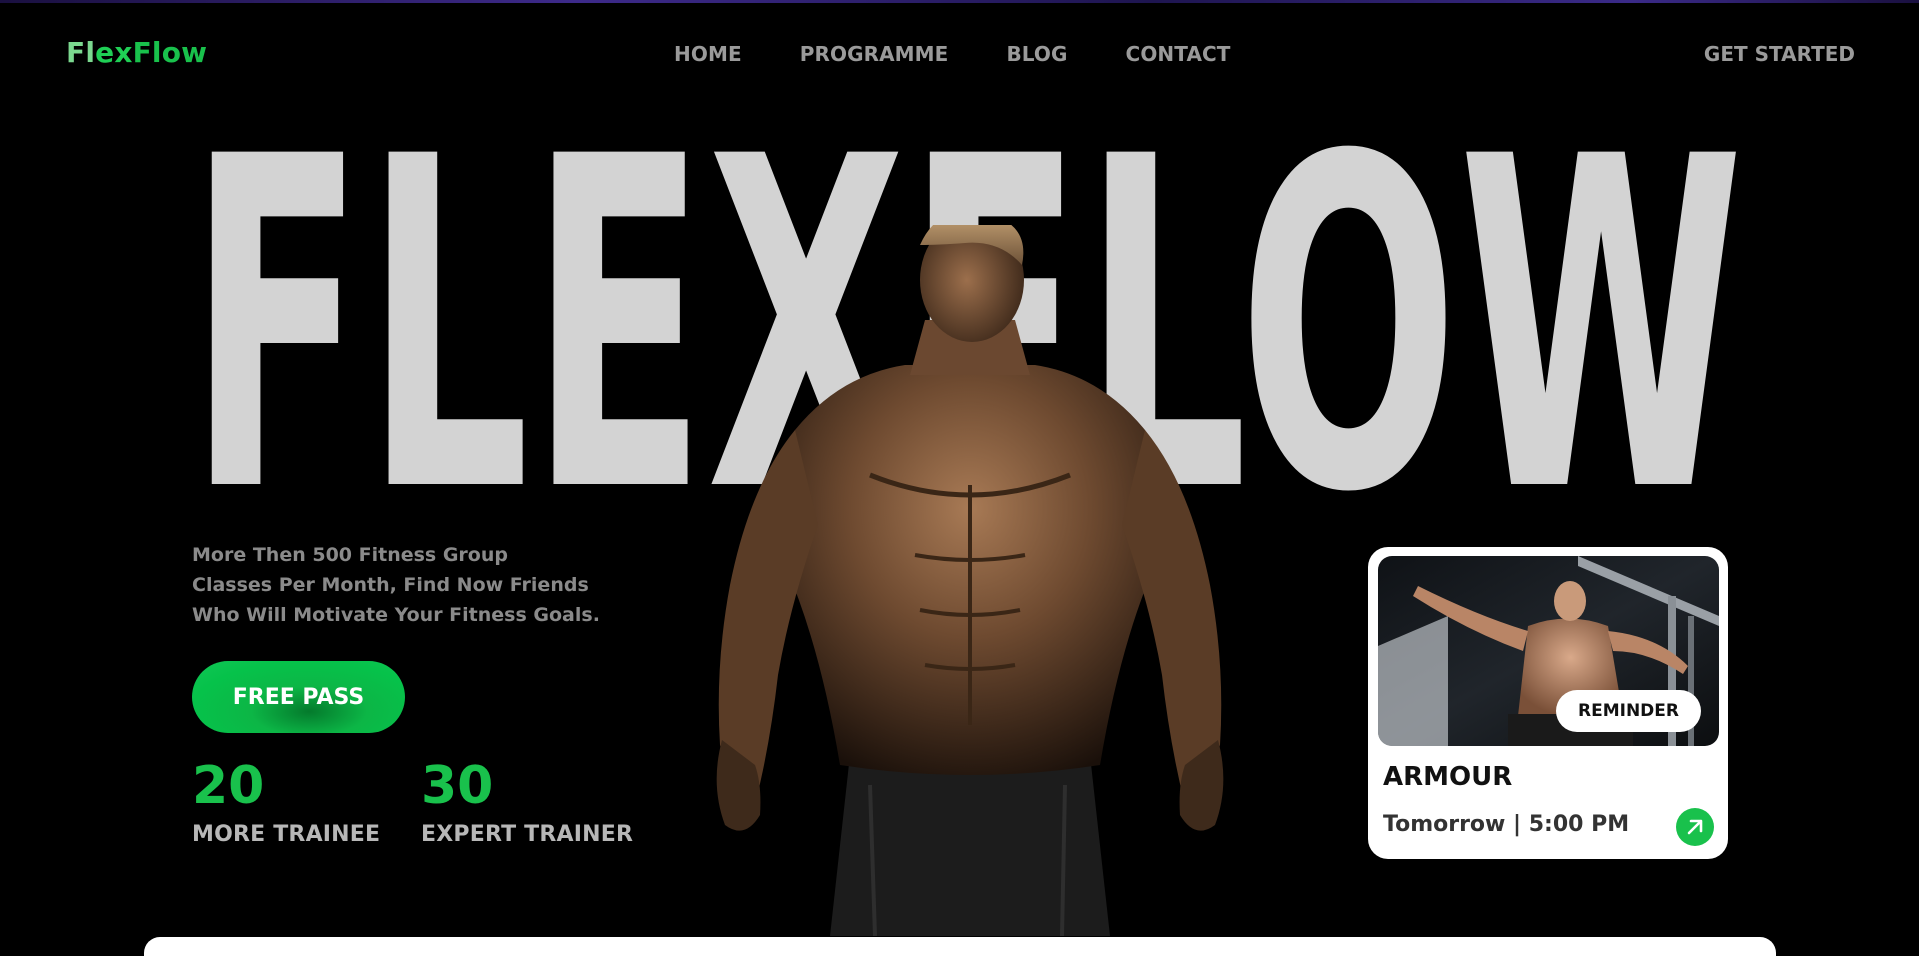 This screenshot has width=1919, height=956. Describe the element at coordinates (81, 52) in the screenshot. I see `logo-text-part1: Fl` at that location.